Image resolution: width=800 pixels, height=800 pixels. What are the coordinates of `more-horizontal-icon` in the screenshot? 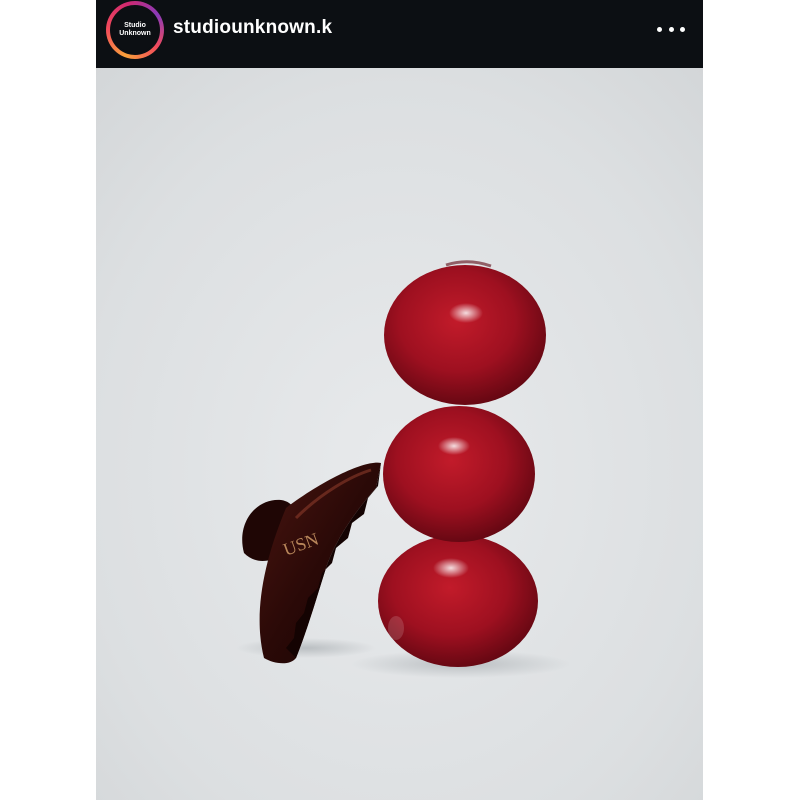 It's located at (659, 29).